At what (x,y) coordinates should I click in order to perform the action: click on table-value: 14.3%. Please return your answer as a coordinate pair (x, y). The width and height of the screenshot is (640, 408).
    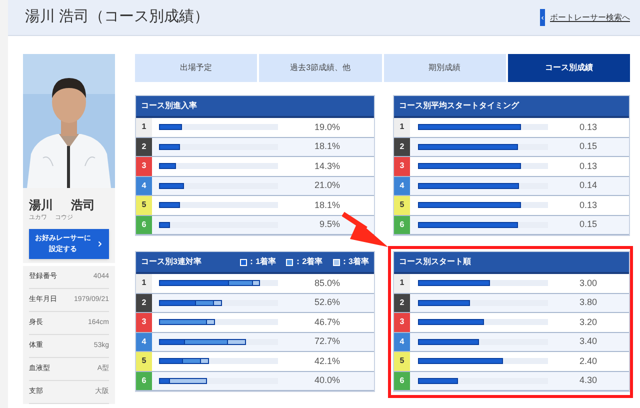
    Looking at the image, I should click on (327, 166).